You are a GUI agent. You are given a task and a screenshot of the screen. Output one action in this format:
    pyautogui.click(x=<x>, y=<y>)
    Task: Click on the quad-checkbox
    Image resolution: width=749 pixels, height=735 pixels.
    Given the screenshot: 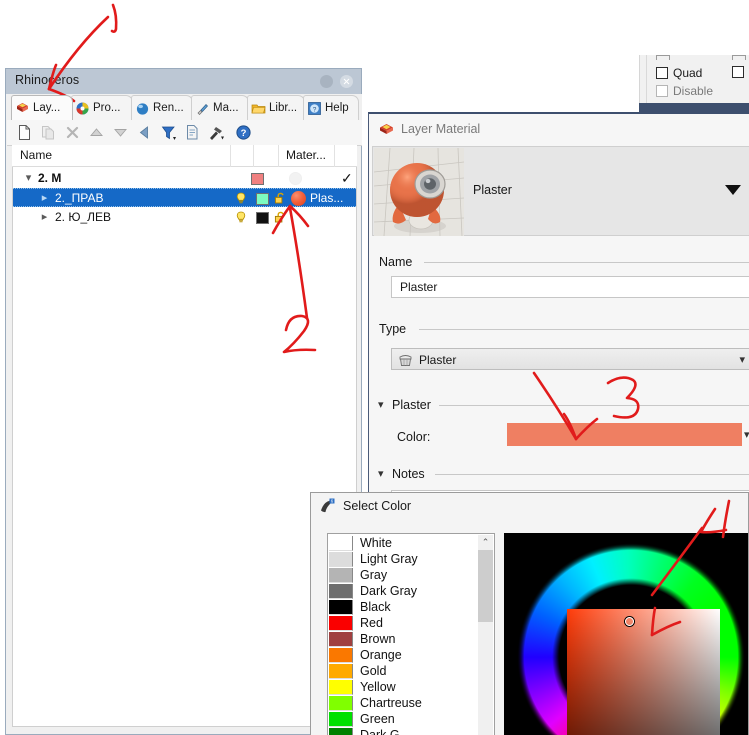 What is the action you would take?
    pyautogui.click(x=662, y=73)
    